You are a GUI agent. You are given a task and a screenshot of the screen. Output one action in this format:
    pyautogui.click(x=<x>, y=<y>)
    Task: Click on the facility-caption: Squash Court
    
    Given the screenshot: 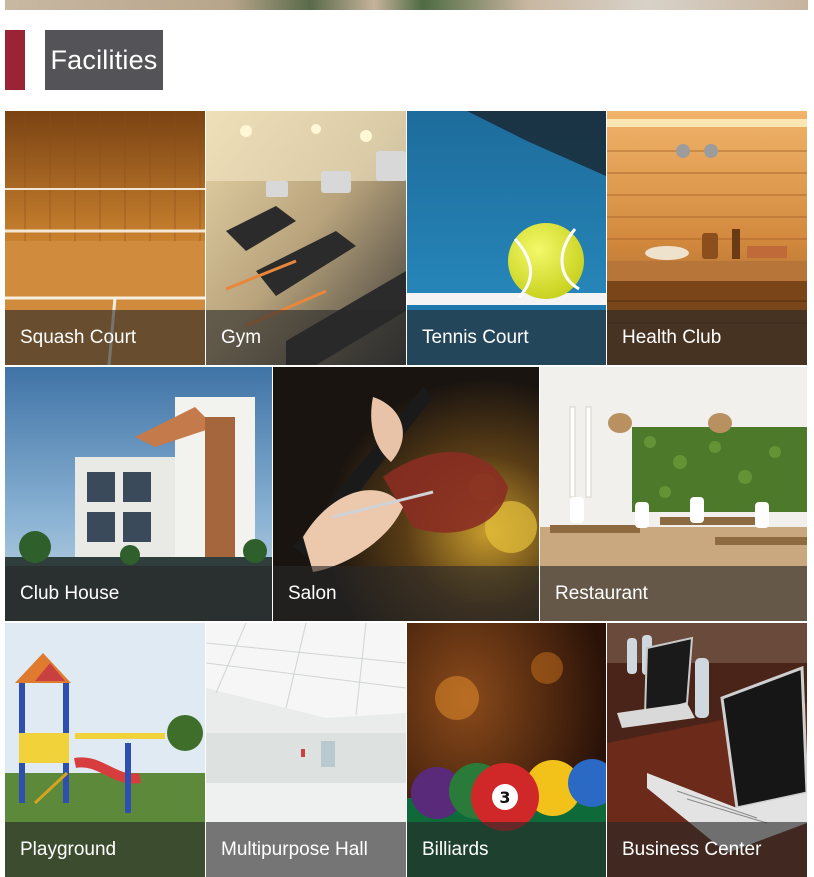 What is the action you would take?
    pyautogui.click(x=105, y=337)
    